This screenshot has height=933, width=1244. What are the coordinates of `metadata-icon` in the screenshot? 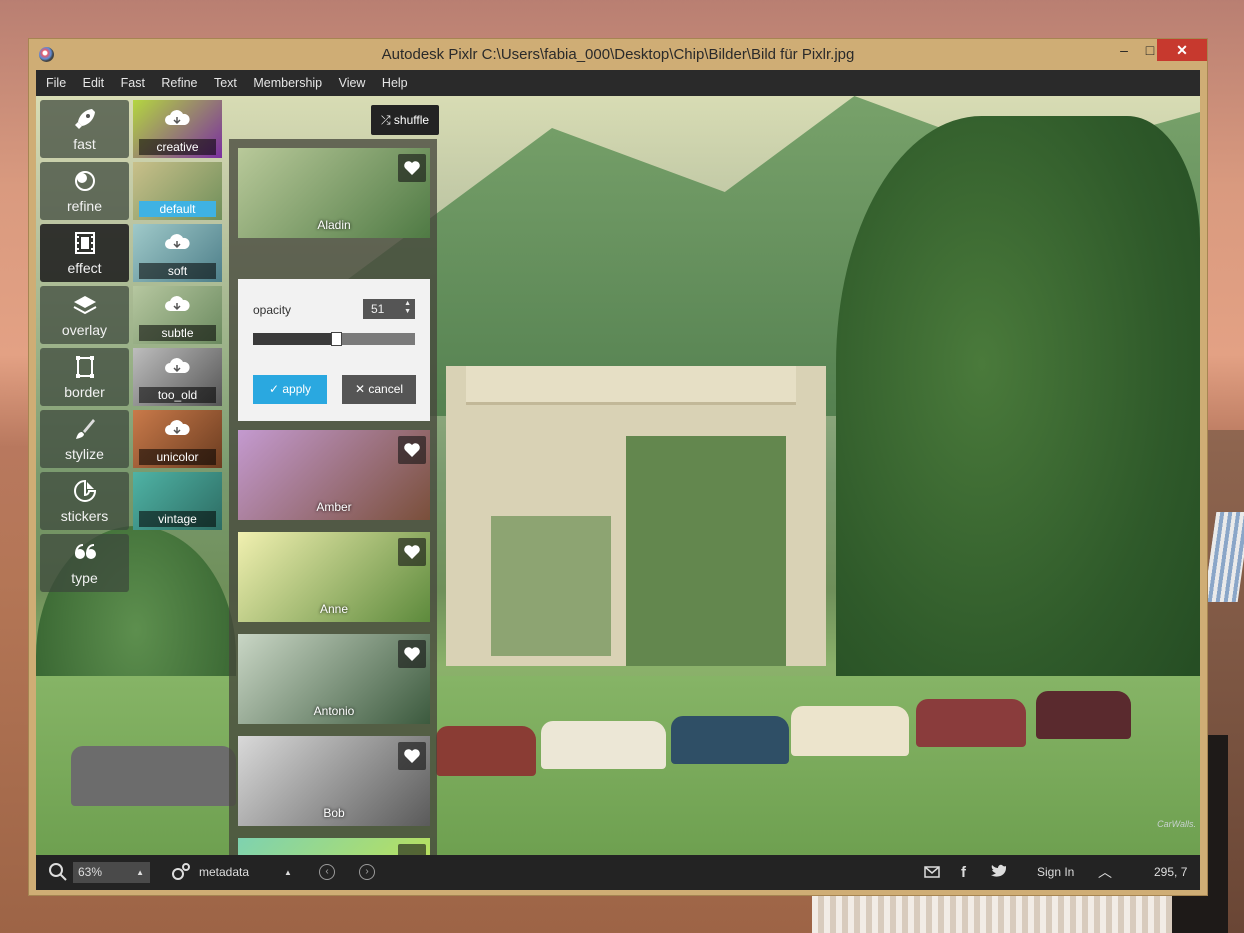 It's located at (181, 873).